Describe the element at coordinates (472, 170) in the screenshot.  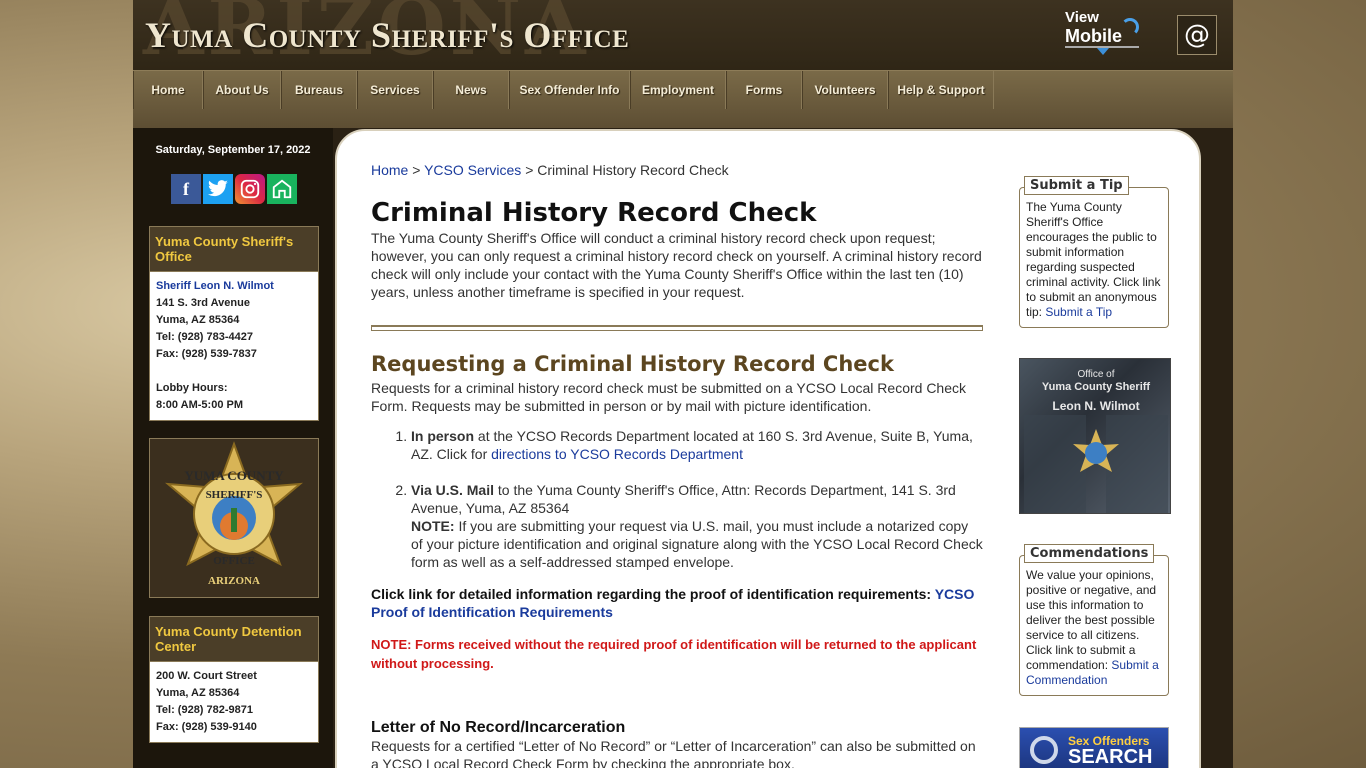
I see `breadcrumb-services-link: YCSO Services` at that location.